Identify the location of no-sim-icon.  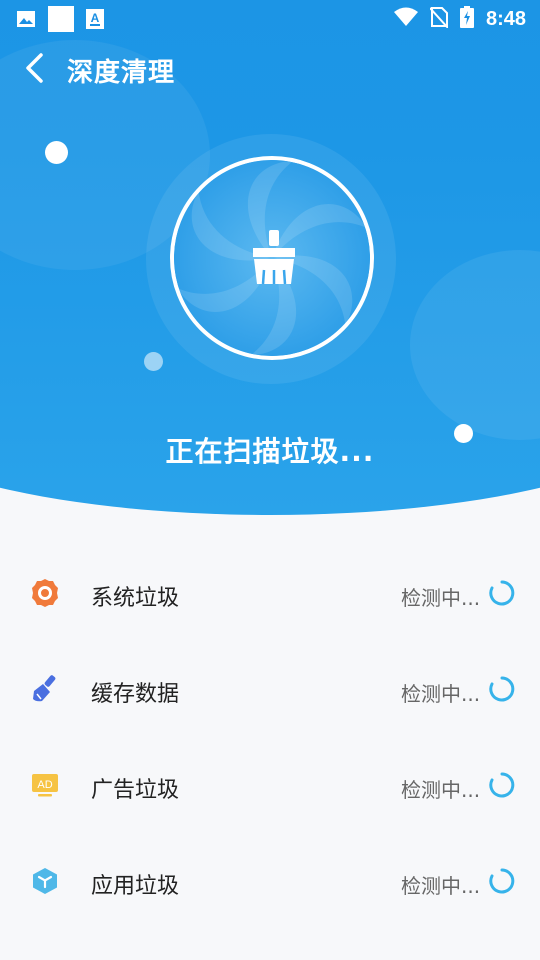
(439, 19).